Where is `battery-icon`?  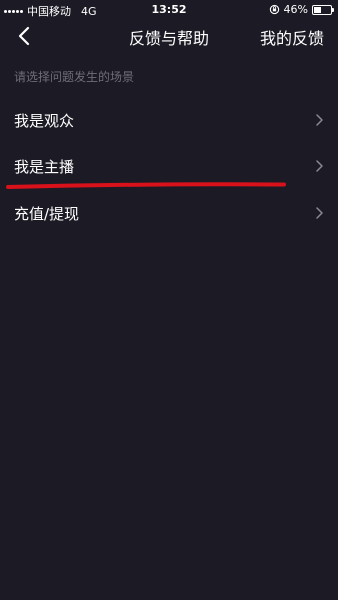 battery-icon is located at coordinates (323, 9).